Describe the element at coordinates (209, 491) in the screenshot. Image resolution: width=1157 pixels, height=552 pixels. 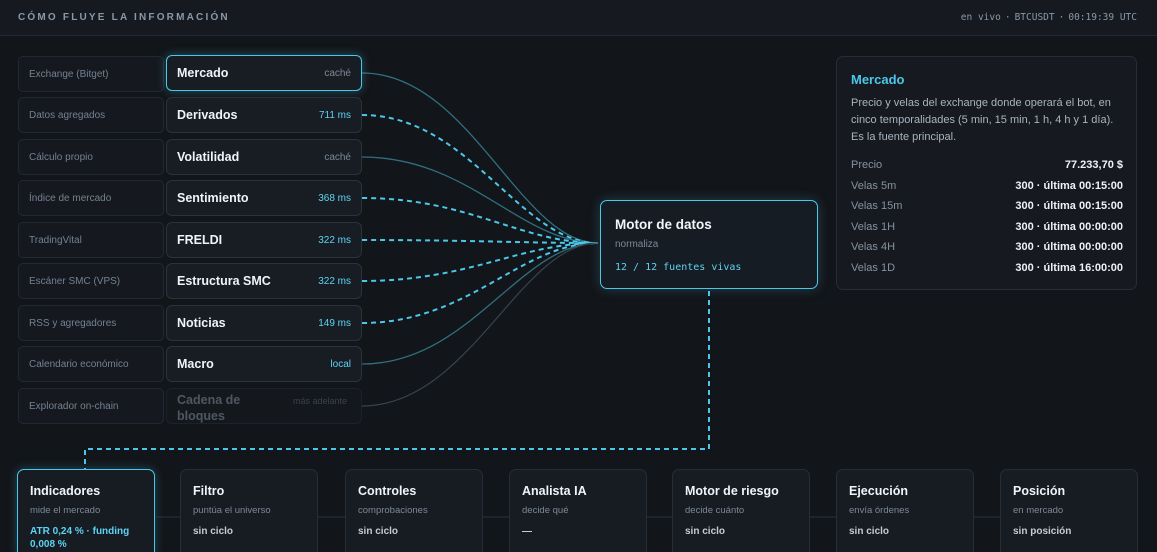
I see `stage-title: Filtro` at that location.